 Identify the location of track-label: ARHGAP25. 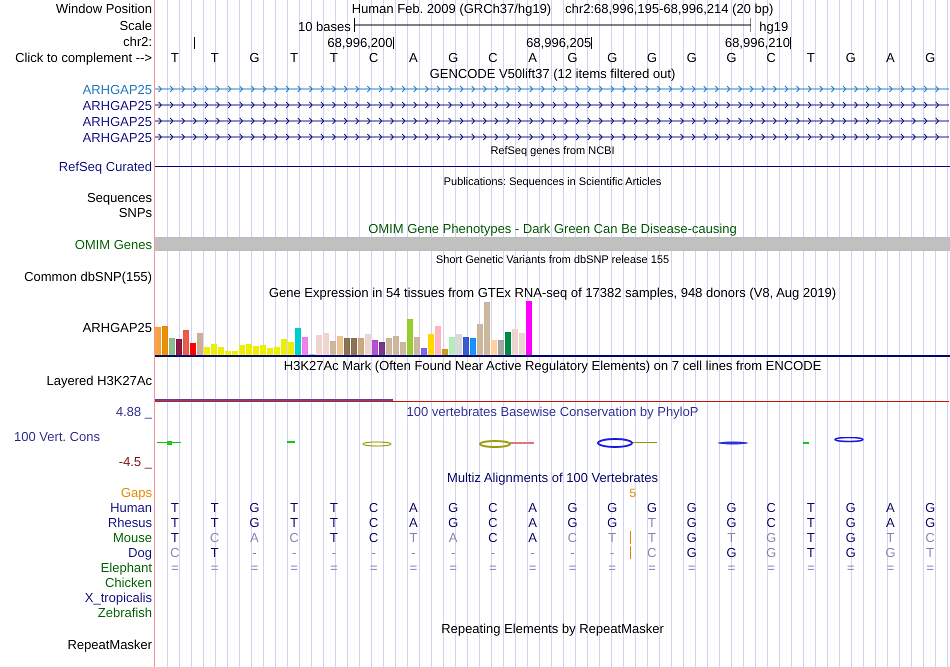
(117, 327).